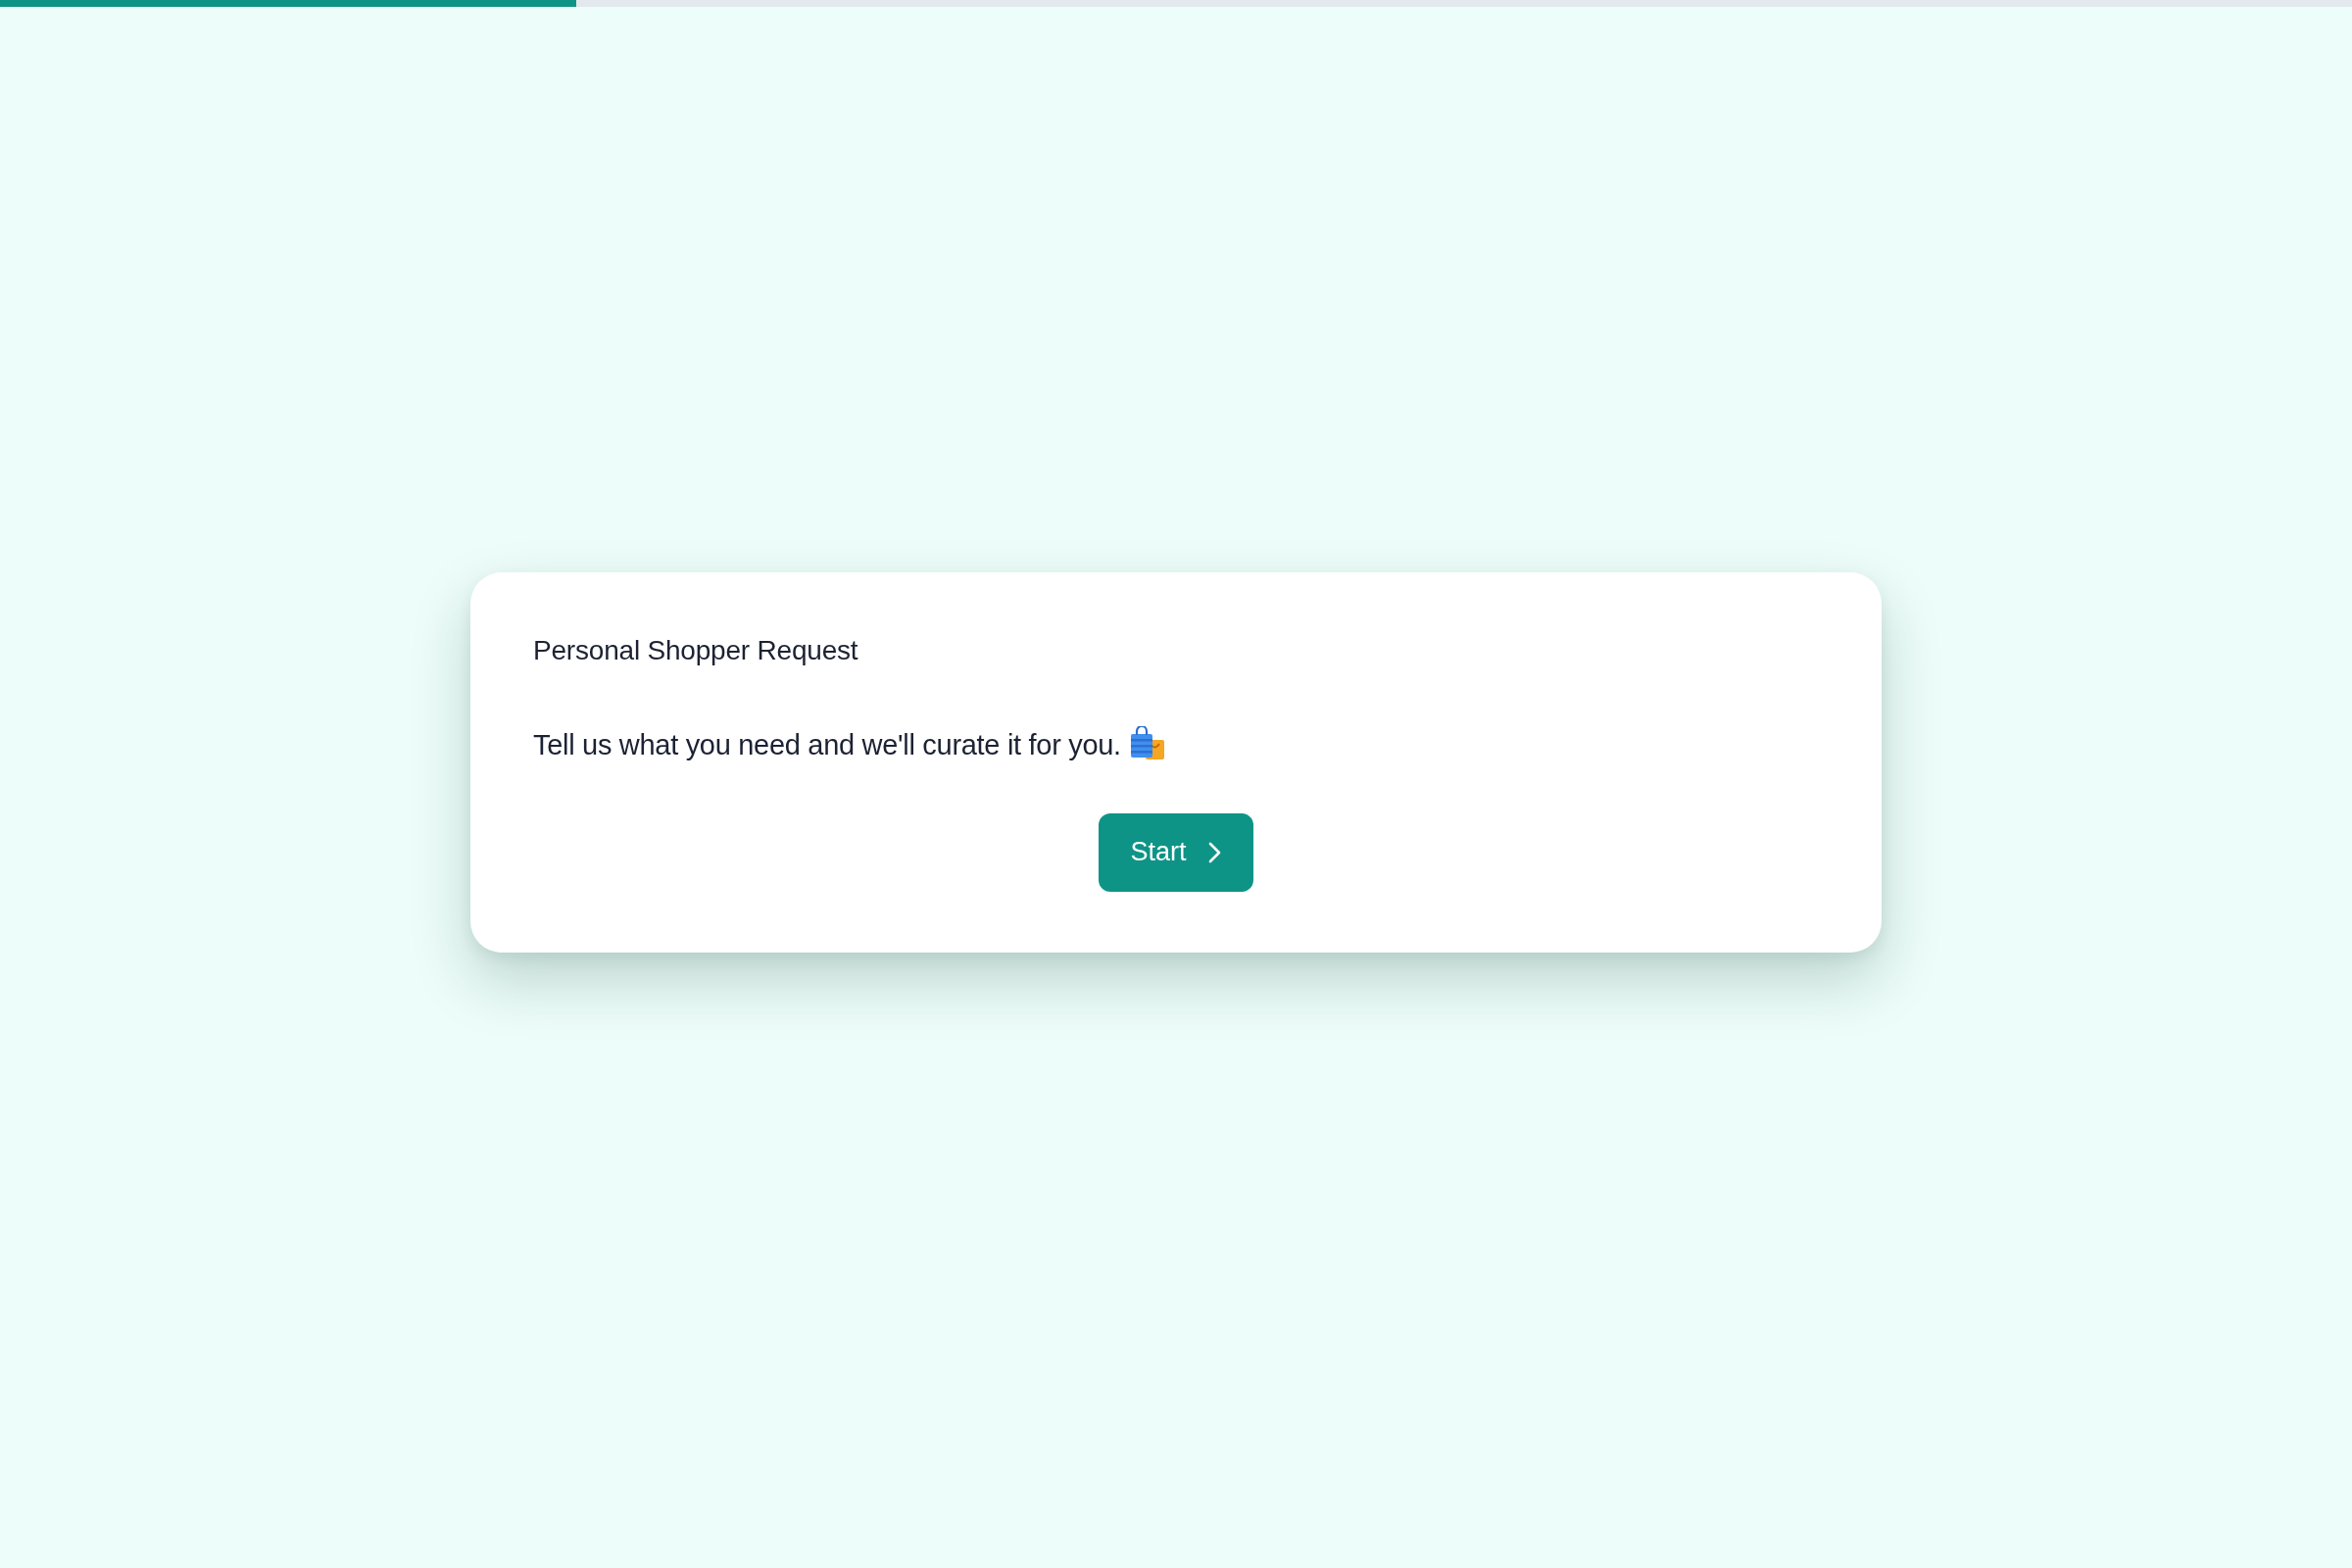 The height and width of the screenshot is (1568, 2352). What do you see at coordinates (1214, 852) in the screenshot?
I see `chevron-right-icon` at bounding box center [1214, 852].